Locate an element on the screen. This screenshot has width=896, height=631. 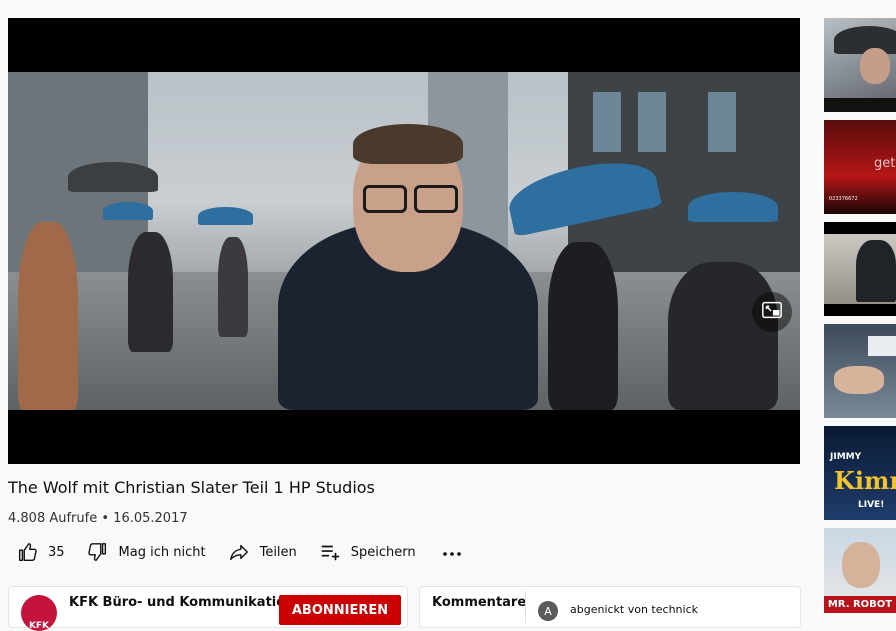
more-icon is located at coordinates (452, 552).